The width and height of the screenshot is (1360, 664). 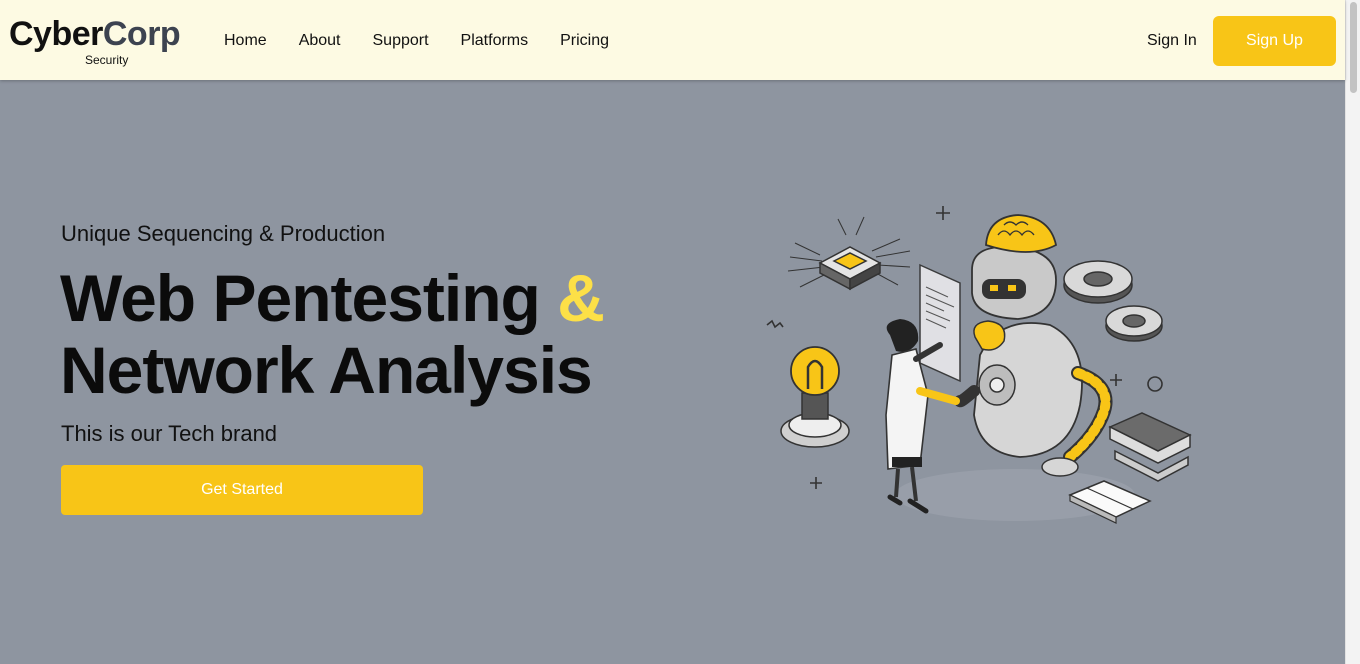 I want to click on hero-title: Web Pentesting & Network Analysis, so click(x=332, y=334).